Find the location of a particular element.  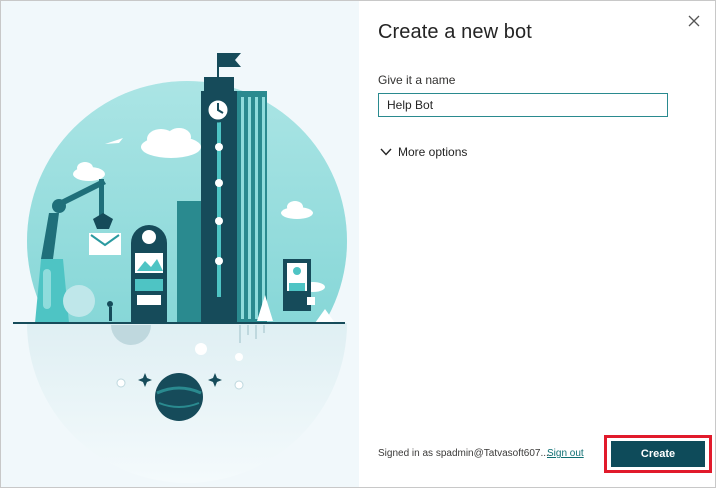

close-button is located at coordinates (694, 21).